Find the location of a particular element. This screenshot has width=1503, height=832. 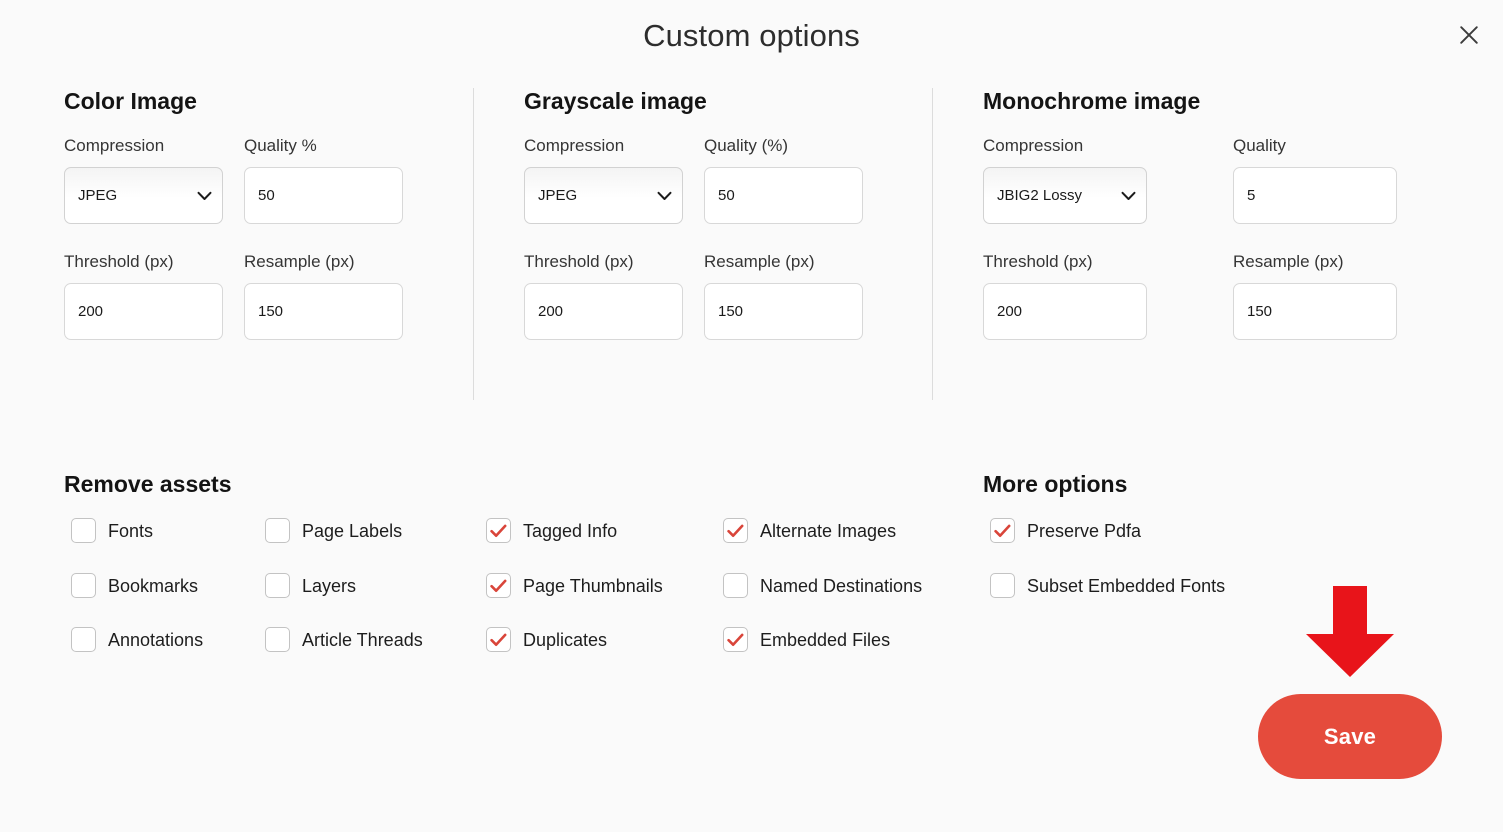

checkbox-page-thumbnails: Page Thumbnails is located at coordinates (574, 585).